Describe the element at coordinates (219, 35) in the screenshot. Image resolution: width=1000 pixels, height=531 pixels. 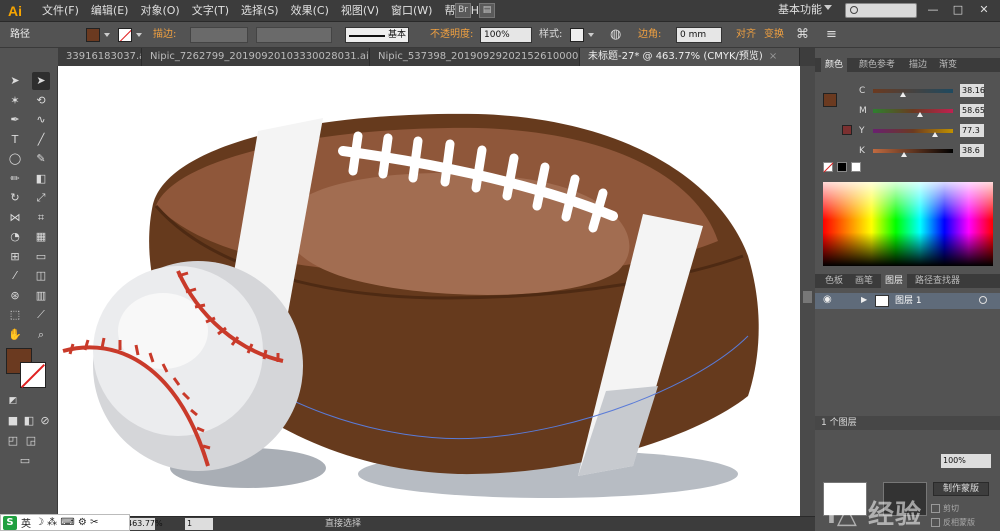
I see `stroke-weight-field` at that location.